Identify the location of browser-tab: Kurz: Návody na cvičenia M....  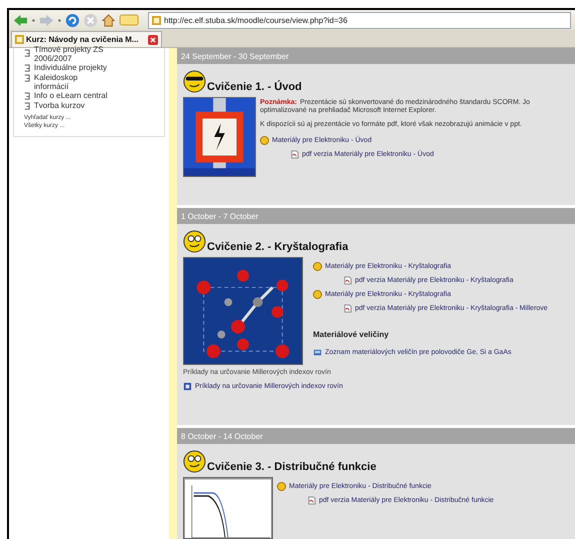
(86, 39).